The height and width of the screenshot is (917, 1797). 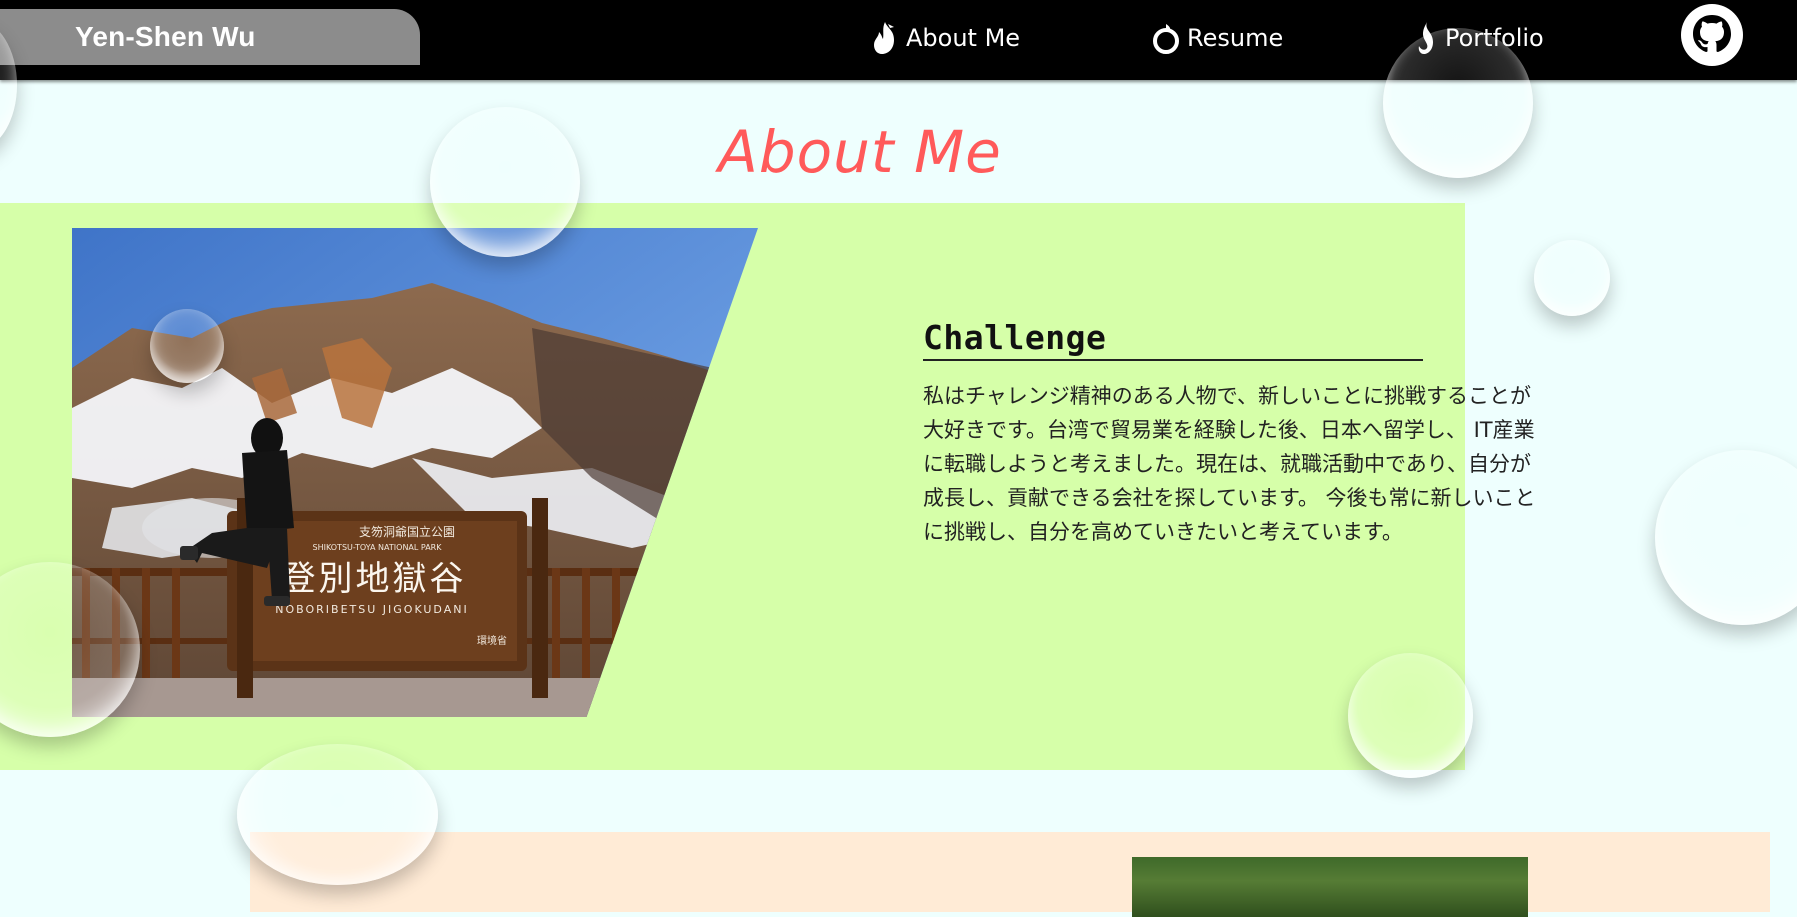 I want to click on sign-top-en: SHIKOTSU-TOYA NATIONAL PARK, so click(x=378, y=547).